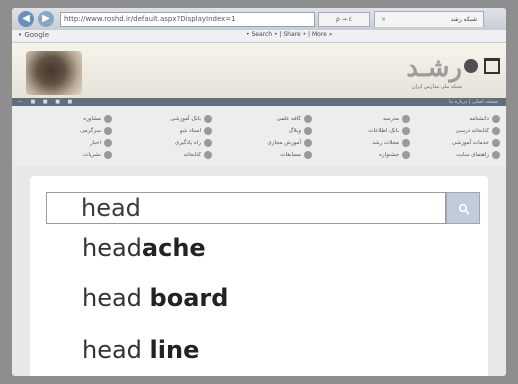 The width and height of the screenshot is (518, 384). I want to click on close-icon: ×, so click(383, 20).